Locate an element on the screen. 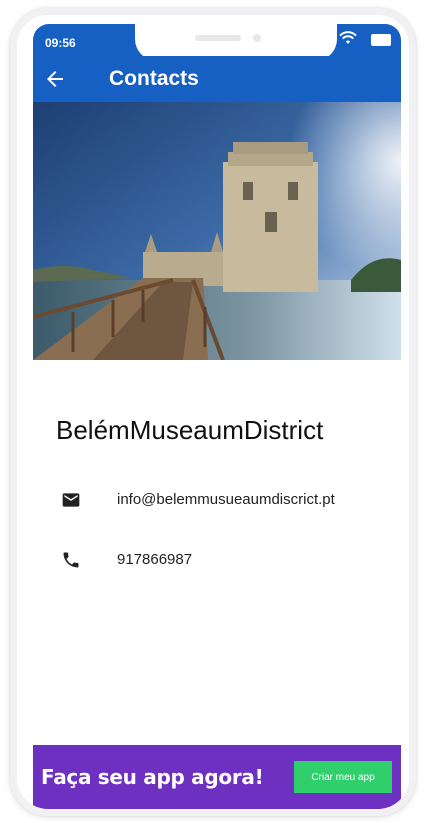 Image resolution: width=427 pixels, height=823 pixels. email-icon is located at coordinates (71, 500).